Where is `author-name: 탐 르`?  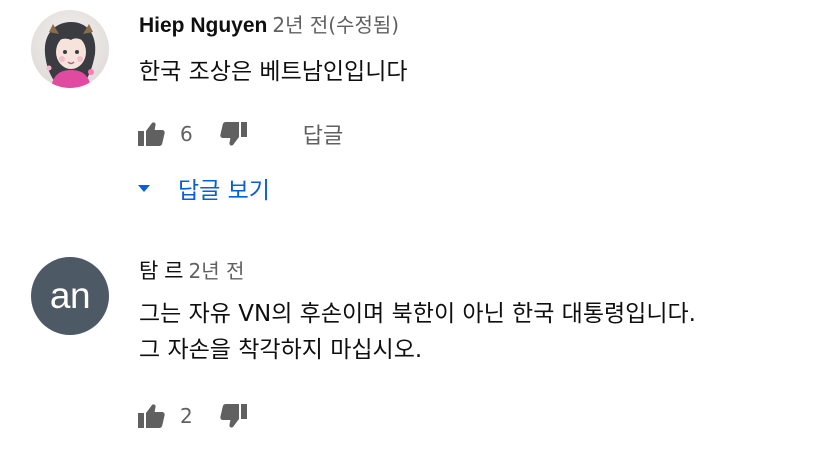 author-name: 탐 르 is located at coordinates (161, 271).